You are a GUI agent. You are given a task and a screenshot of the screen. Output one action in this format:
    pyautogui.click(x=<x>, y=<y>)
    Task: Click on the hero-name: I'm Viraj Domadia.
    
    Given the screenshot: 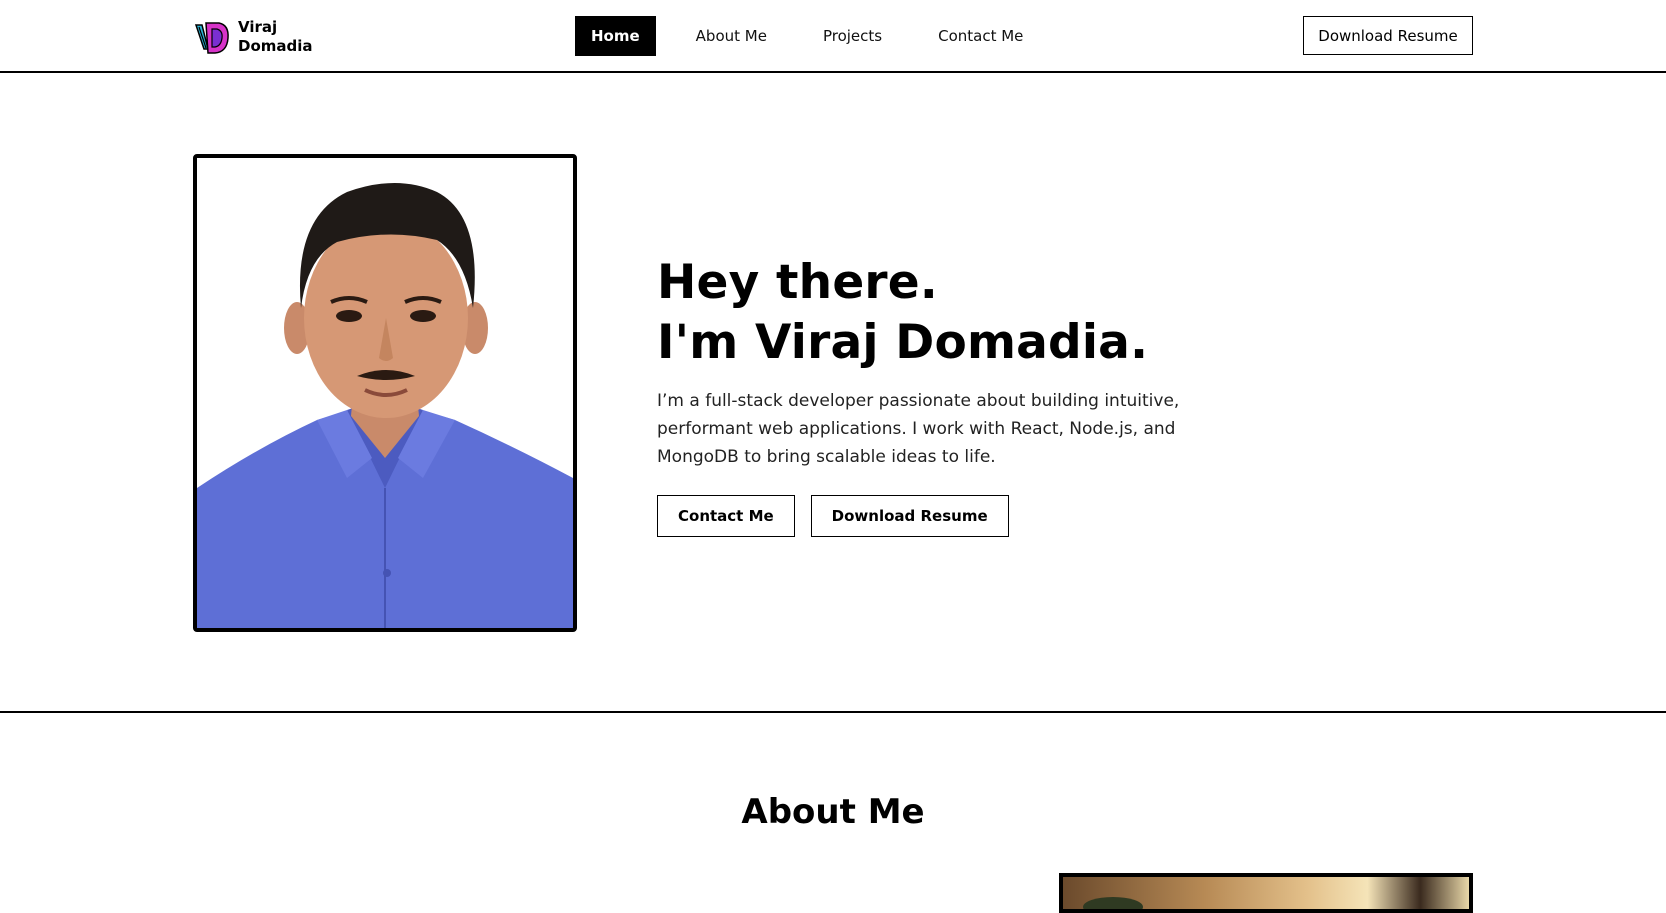 What is the action you would take?
    pyautogui.click(x=903, y=342)
    